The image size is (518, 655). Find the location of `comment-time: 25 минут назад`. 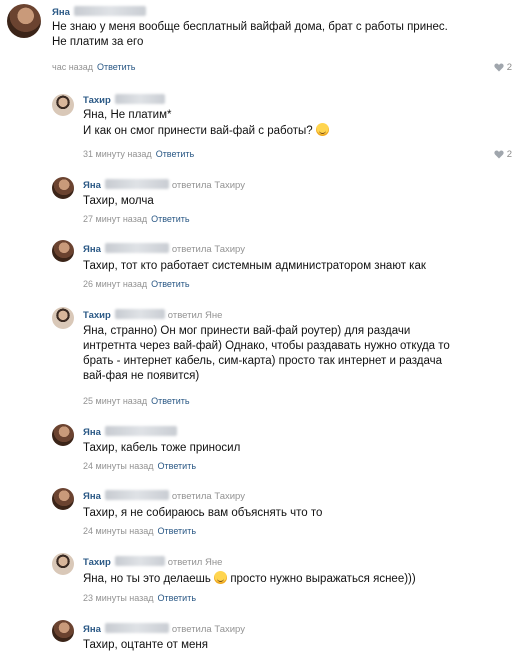

comment-time: 25 минут назад is located at coordinates (115, 401).